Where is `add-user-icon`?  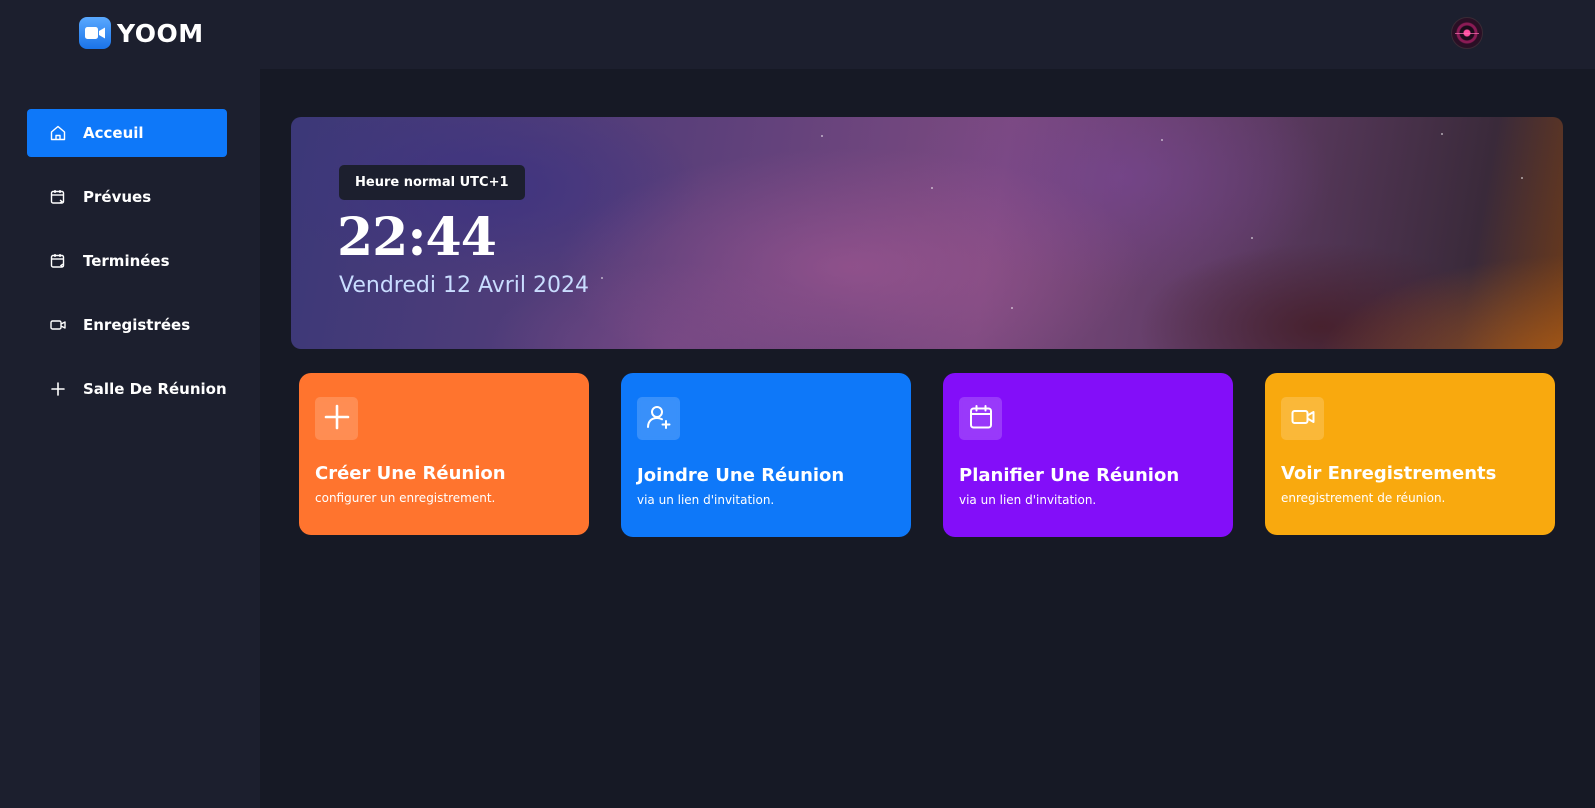
add-user-icon is located at coordinates (659, 419).